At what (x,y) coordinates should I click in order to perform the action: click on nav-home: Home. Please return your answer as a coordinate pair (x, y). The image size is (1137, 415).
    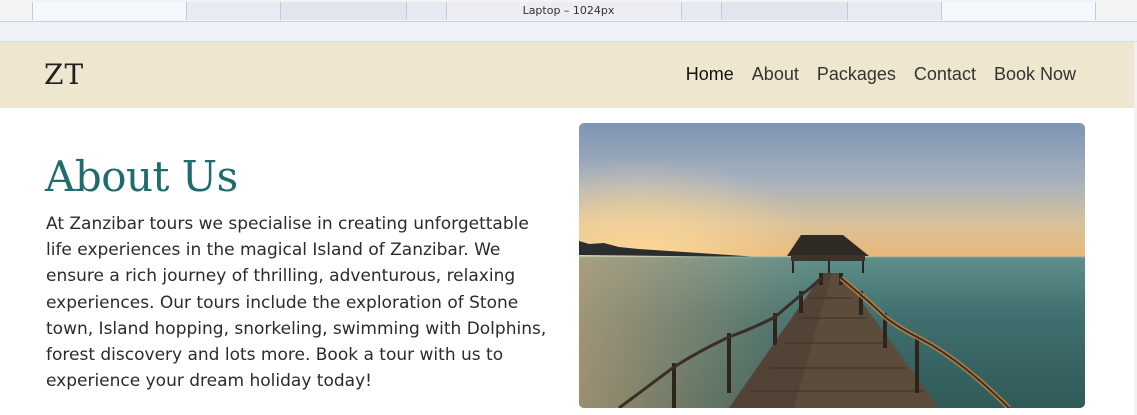
    Looking at the image, I should click on (710, 74).